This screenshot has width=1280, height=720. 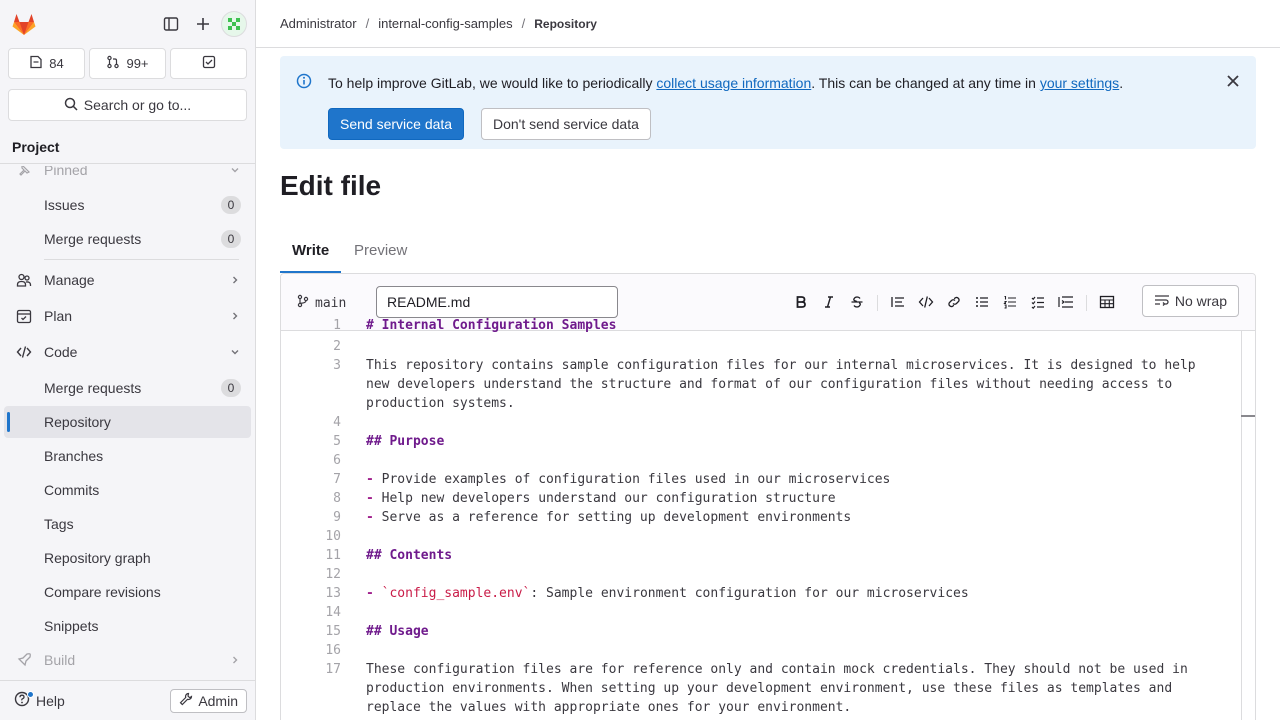 What do you see at coordinates (127, 660) in the screenshot?
I see `sidebar-item-build: Build` at bounding box center [127, 660].